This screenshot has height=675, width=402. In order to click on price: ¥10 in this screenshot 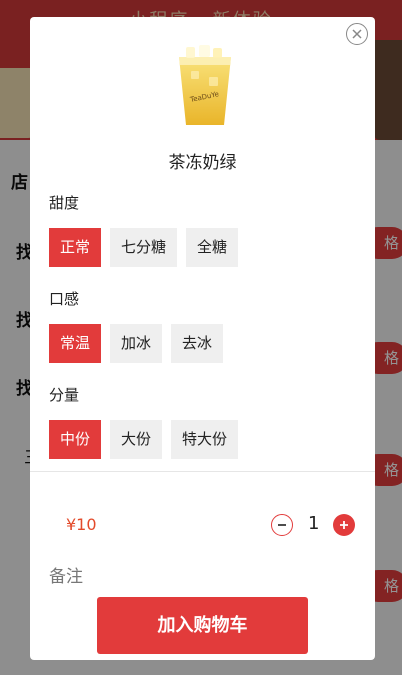, I will do `click(81, 524)`.